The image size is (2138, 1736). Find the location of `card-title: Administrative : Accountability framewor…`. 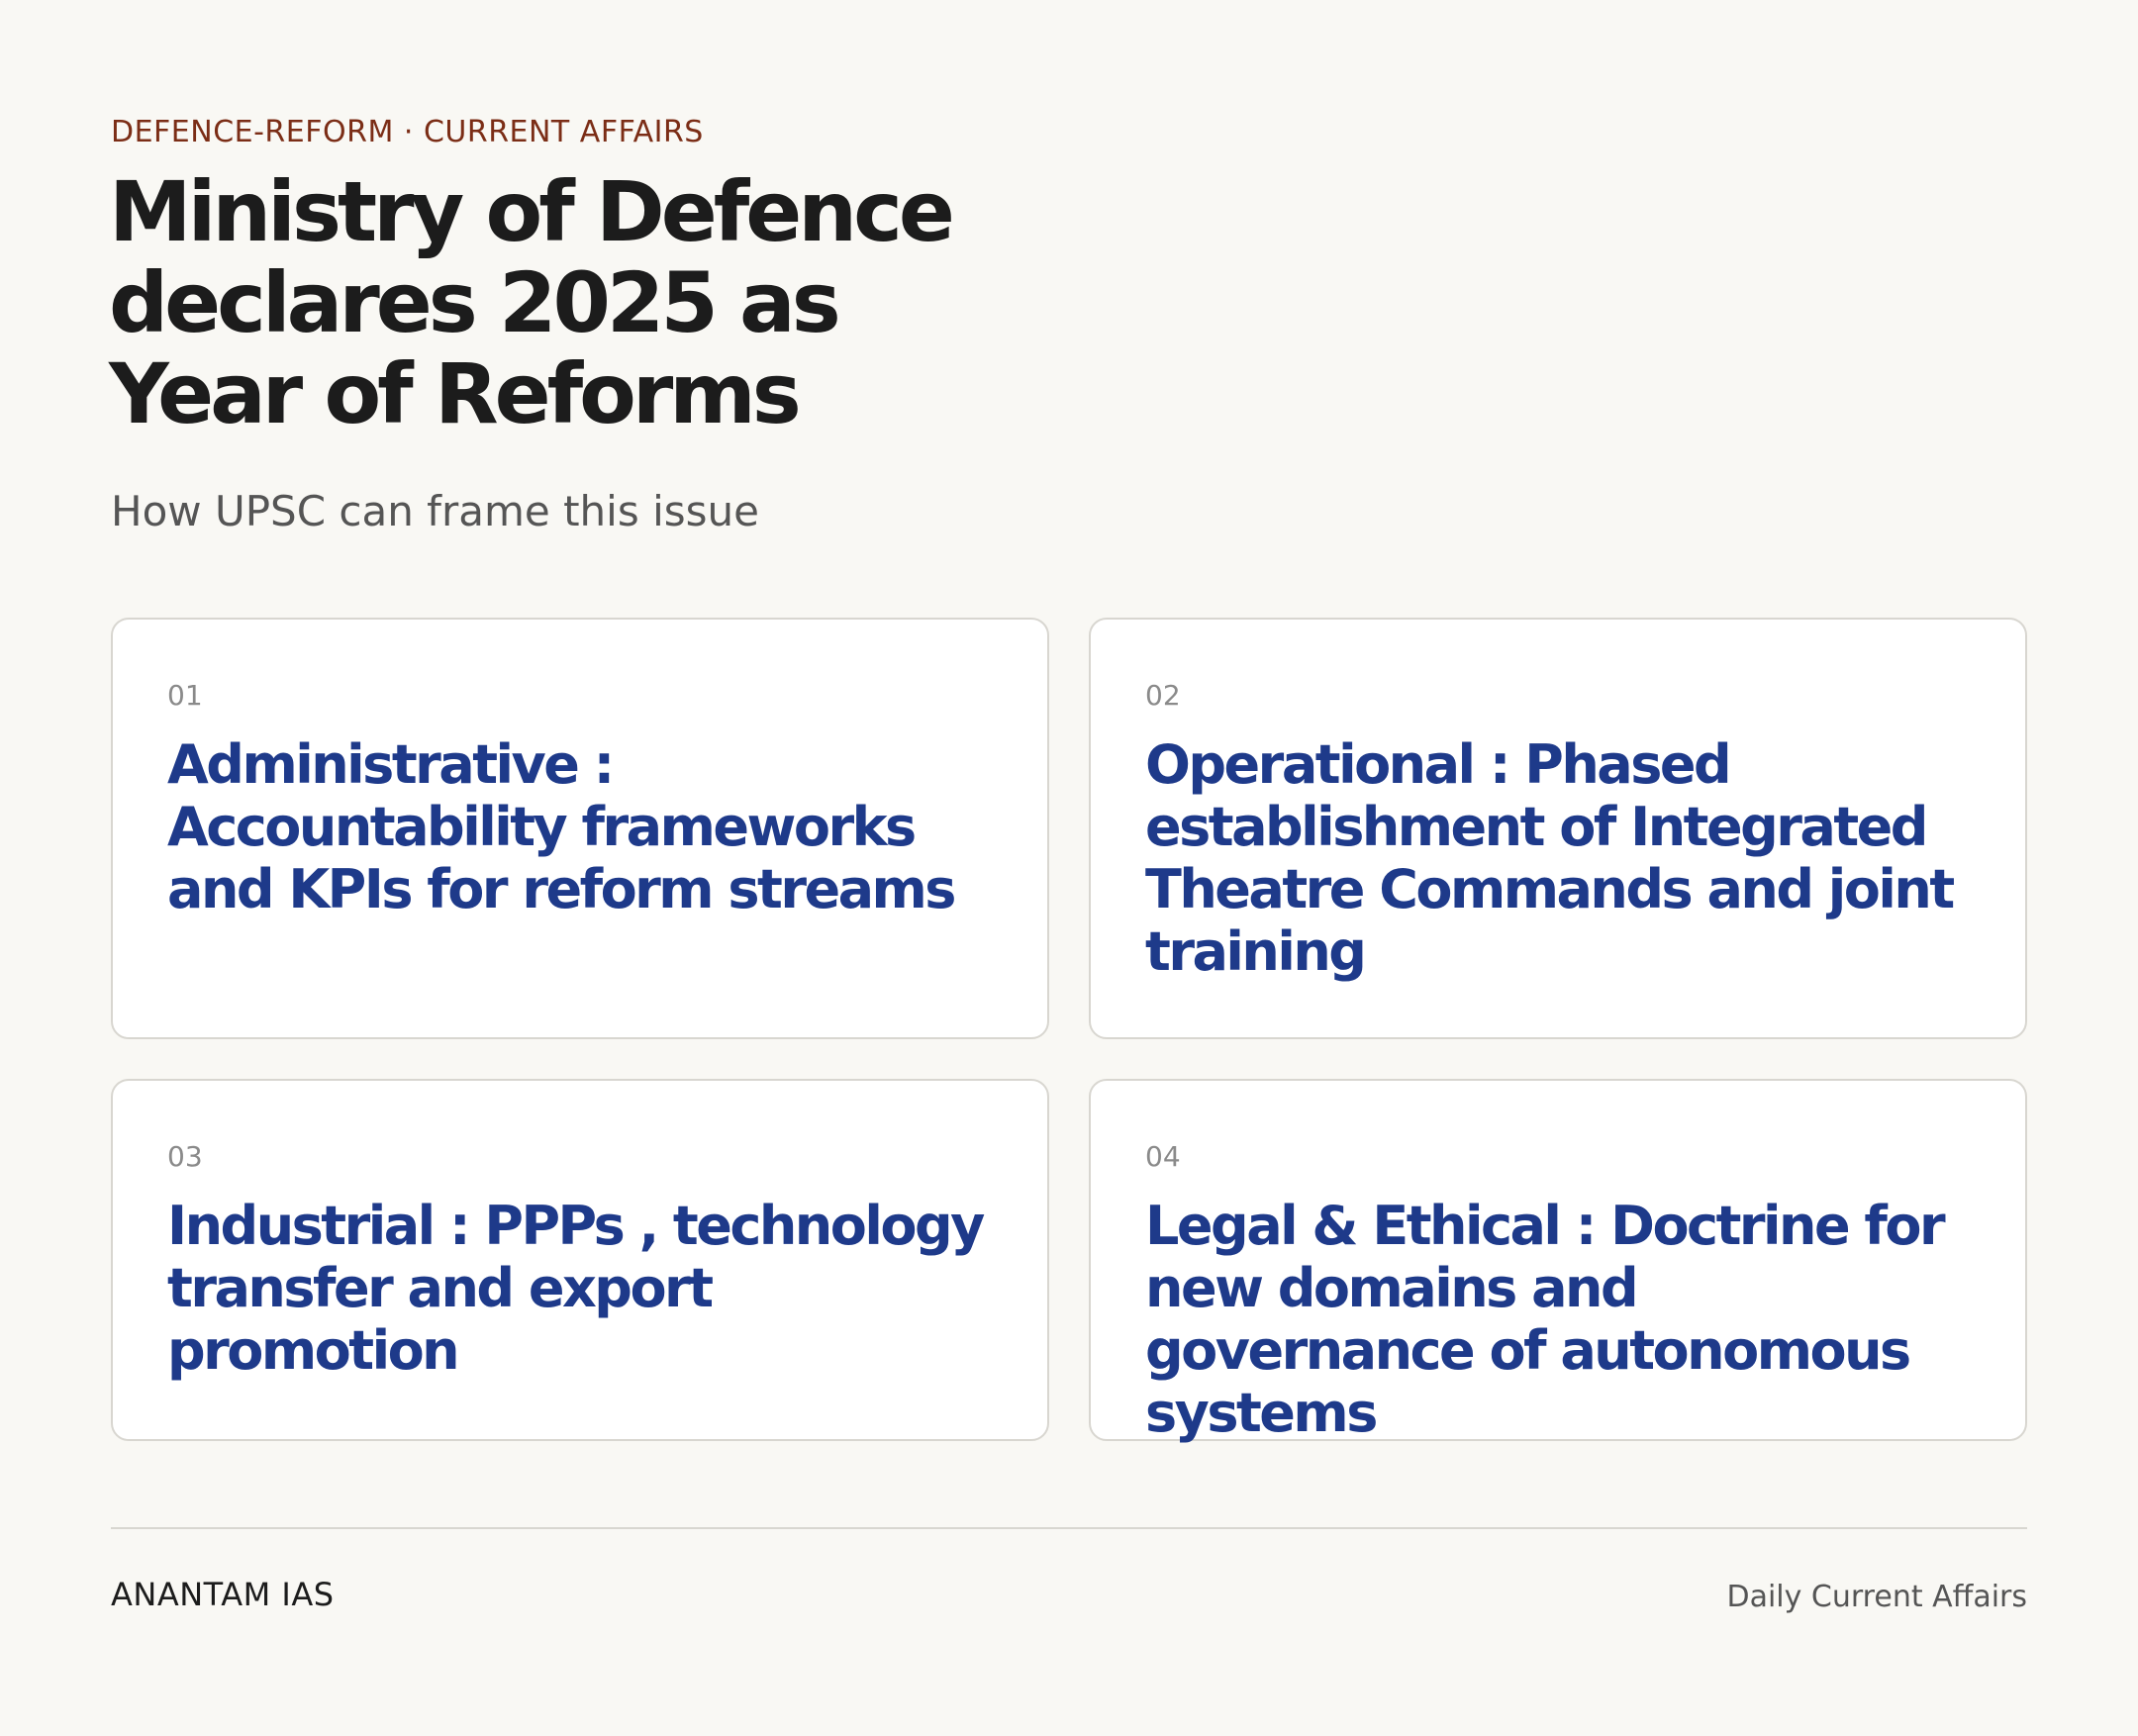

card-title: Administrative : Accountability framewor… is located at coordinates (561, 826).